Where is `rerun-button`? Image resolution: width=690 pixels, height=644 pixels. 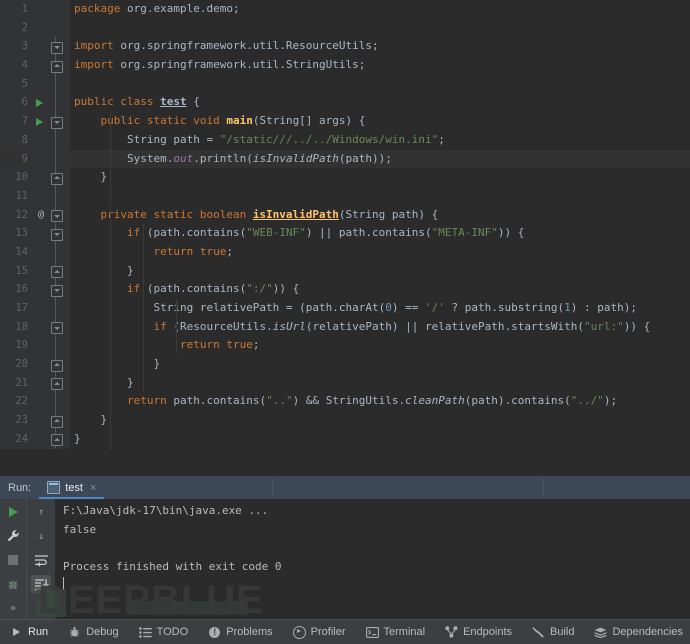
rerun-button is located at coordinates (13, 512).